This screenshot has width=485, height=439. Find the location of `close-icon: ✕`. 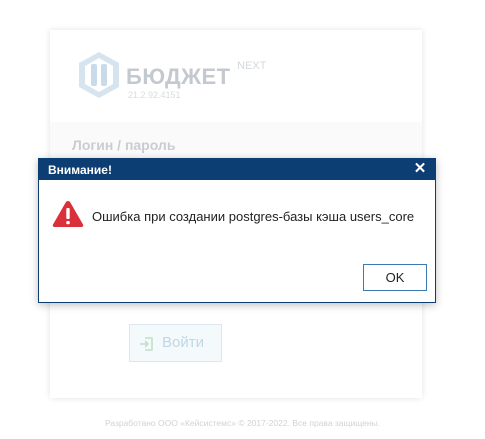

close-icon: ✕ is located at coordinates (420, 169).